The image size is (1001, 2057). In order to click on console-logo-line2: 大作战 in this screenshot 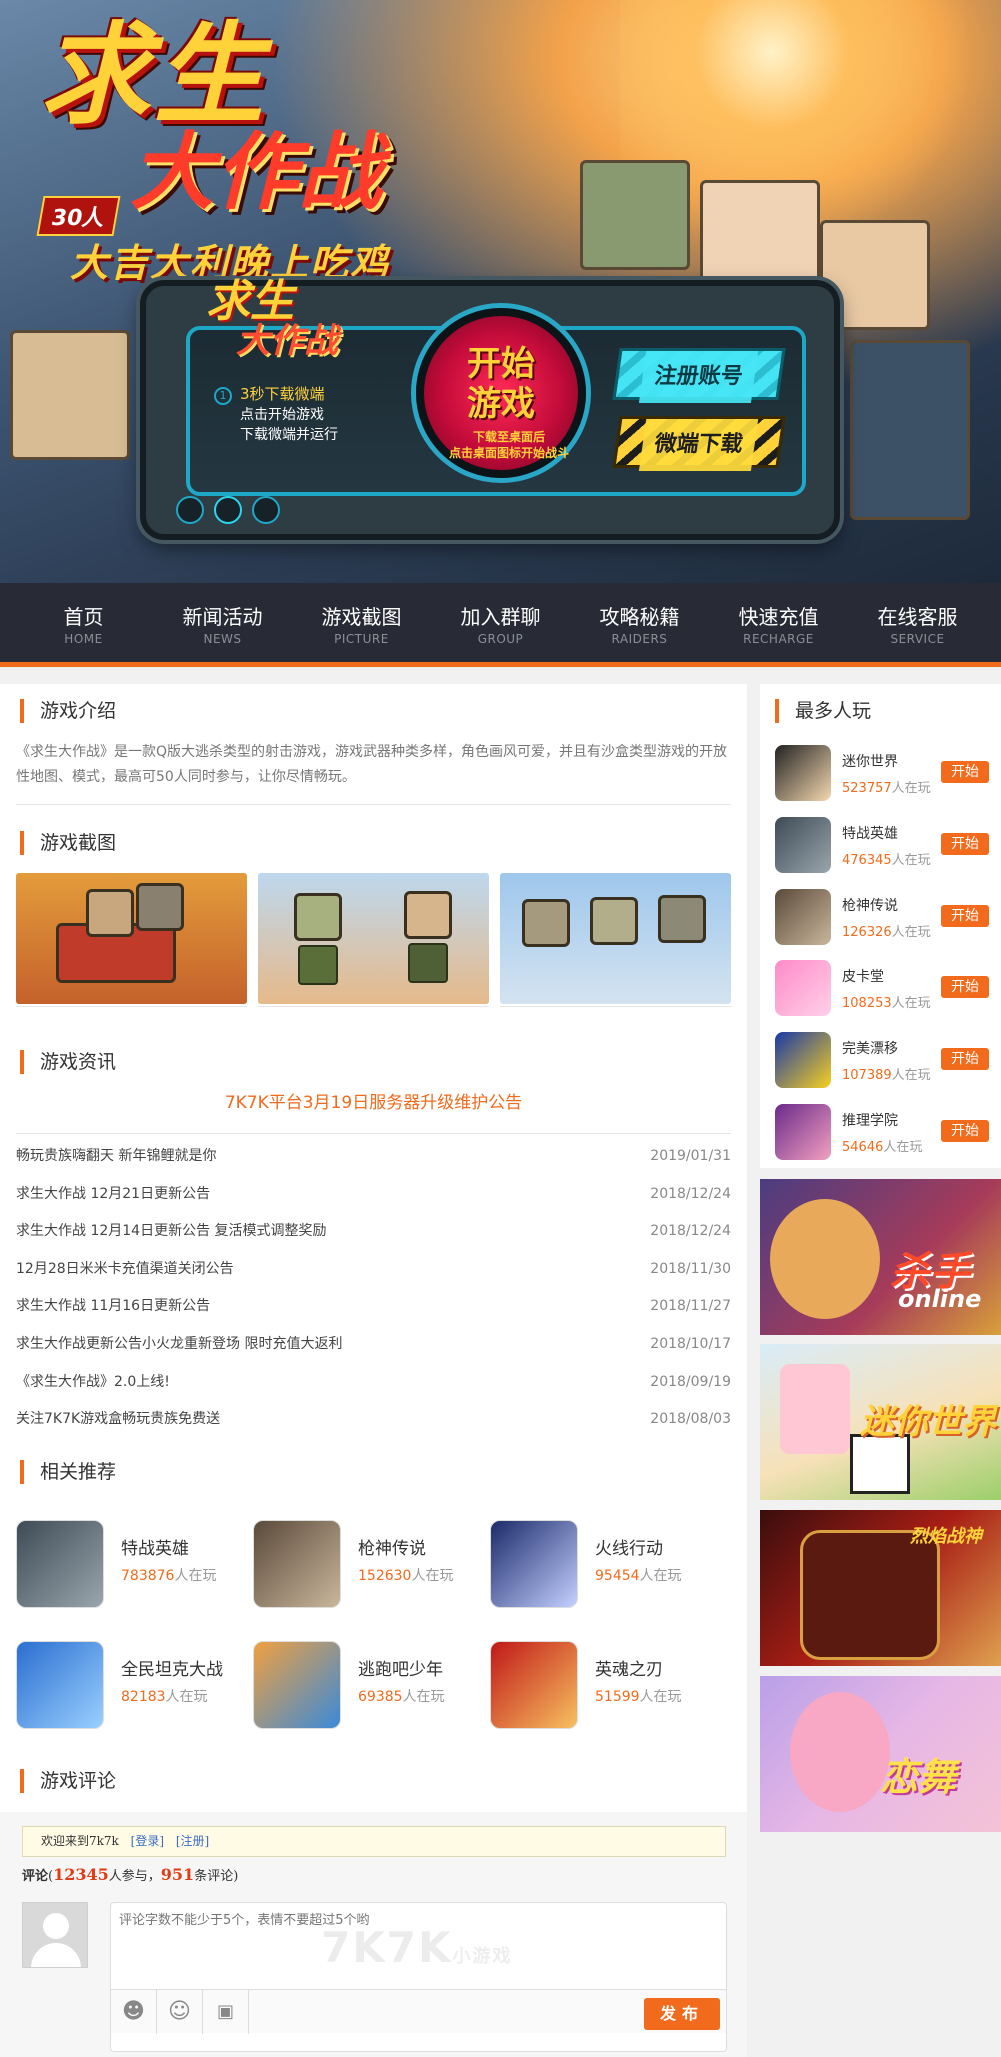, I will do `click(287, 341)`.